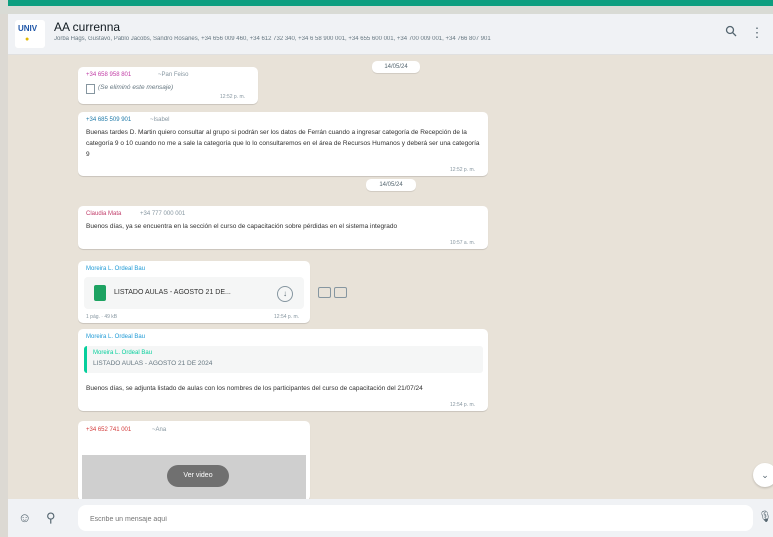  Describe the element at coordinates (87, 27) in the screenshot. I see `chat-title: AA currenna` at that location.